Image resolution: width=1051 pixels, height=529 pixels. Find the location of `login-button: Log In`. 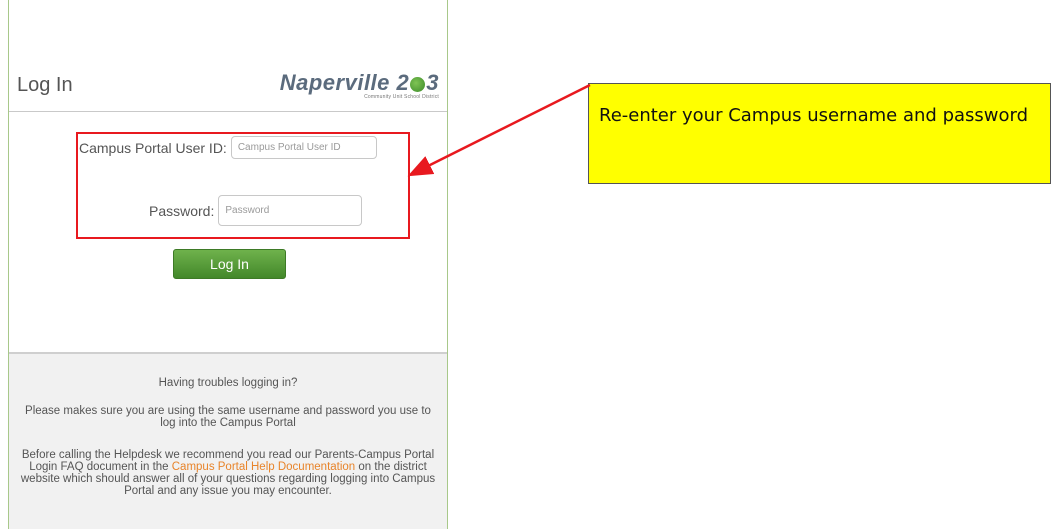

login-button: Log In is located at coordinates (229, 264).